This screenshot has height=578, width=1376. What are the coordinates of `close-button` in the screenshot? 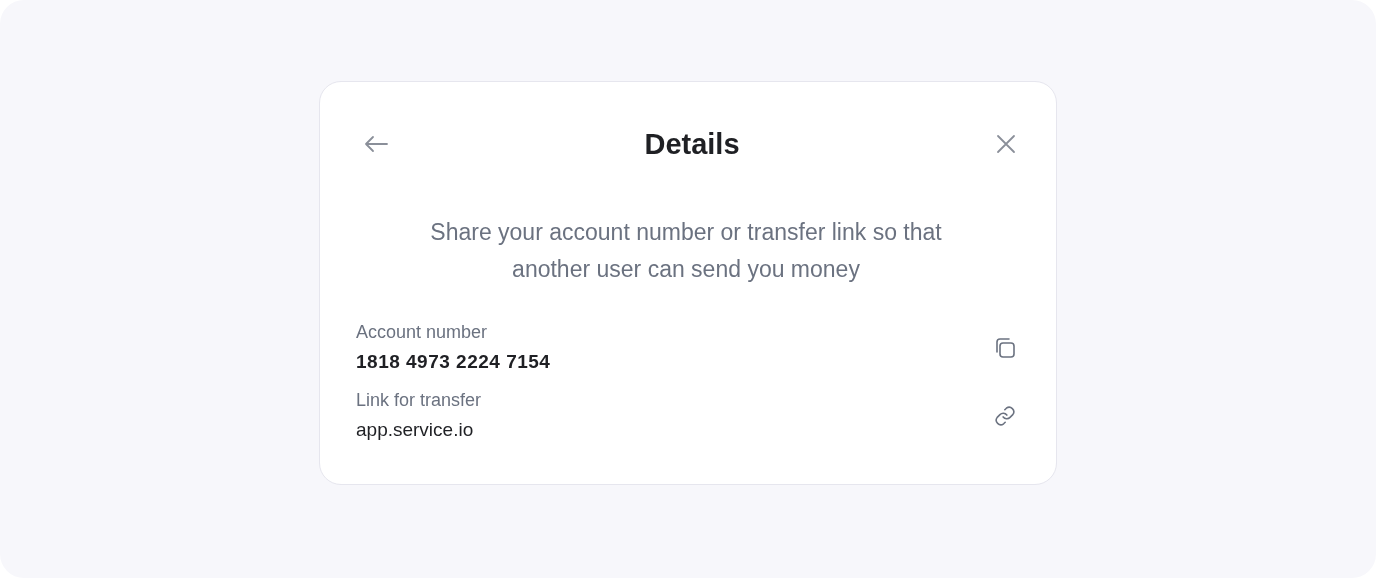 It's located at (1006, 144).